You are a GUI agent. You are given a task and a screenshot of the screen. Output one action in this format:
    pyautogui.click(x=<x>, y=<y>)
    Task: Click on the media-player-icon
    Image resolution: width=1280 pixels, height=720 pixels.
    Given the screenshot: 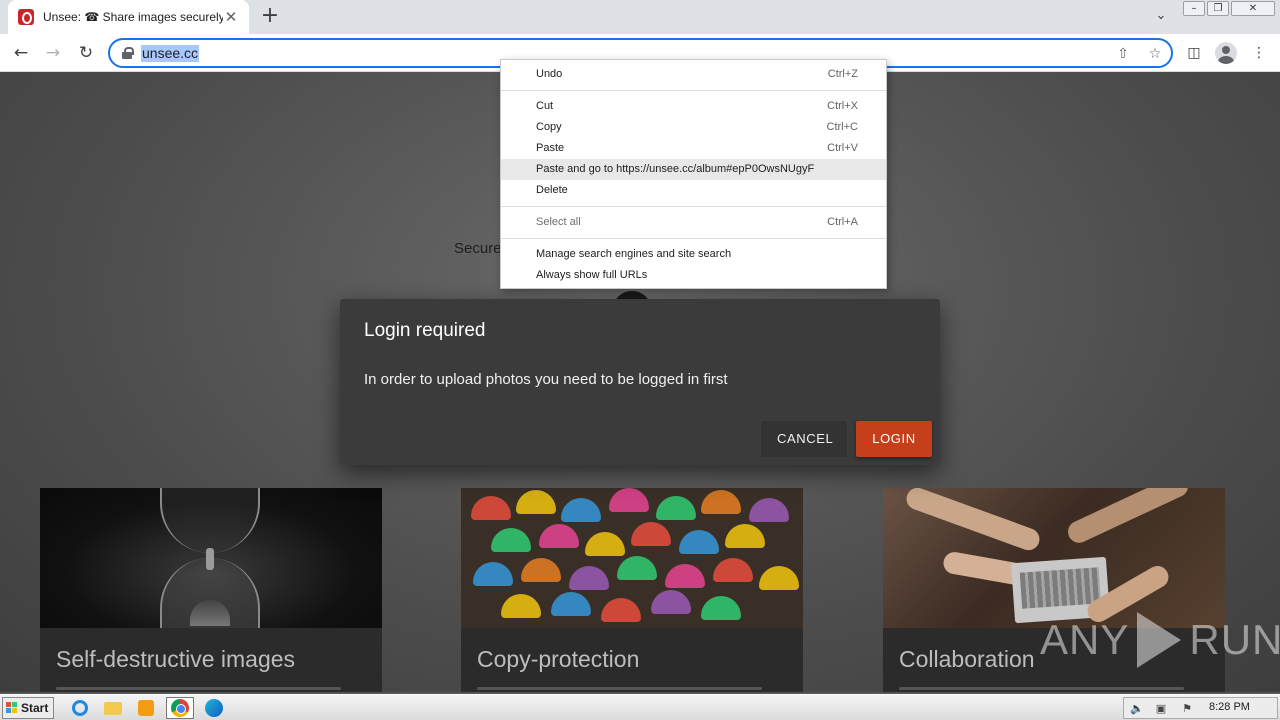 What is the action you would take?
    pyautogui.click(x=146, y=708)
    